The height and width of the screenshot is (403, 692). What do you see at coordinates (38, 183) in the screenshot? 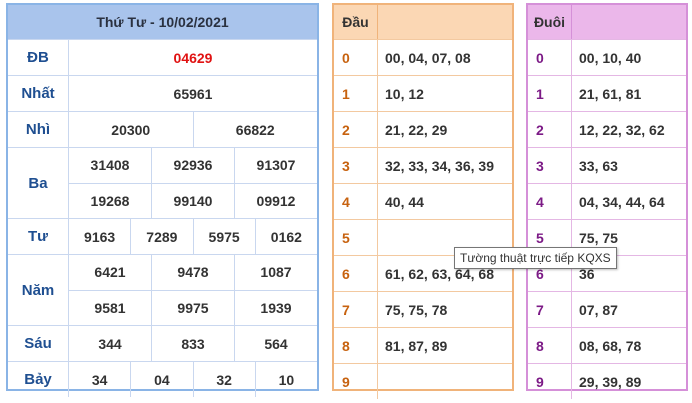
I see `prize-label: Ba` at bounding box center [38, 183].